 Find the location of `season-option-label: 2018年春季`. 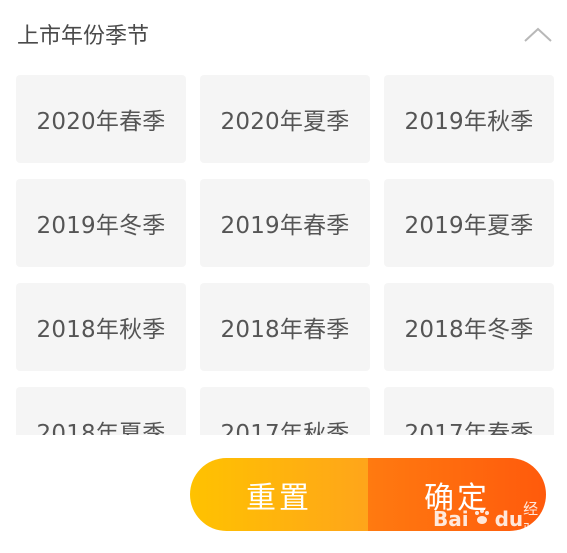

season-option-label: 2018年春季 is located at coordinates (285, 330).